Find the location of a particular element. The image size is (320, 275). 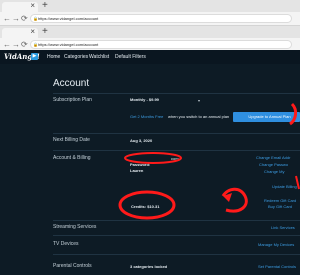

gift-arrow is located at coordinates (234, 200).